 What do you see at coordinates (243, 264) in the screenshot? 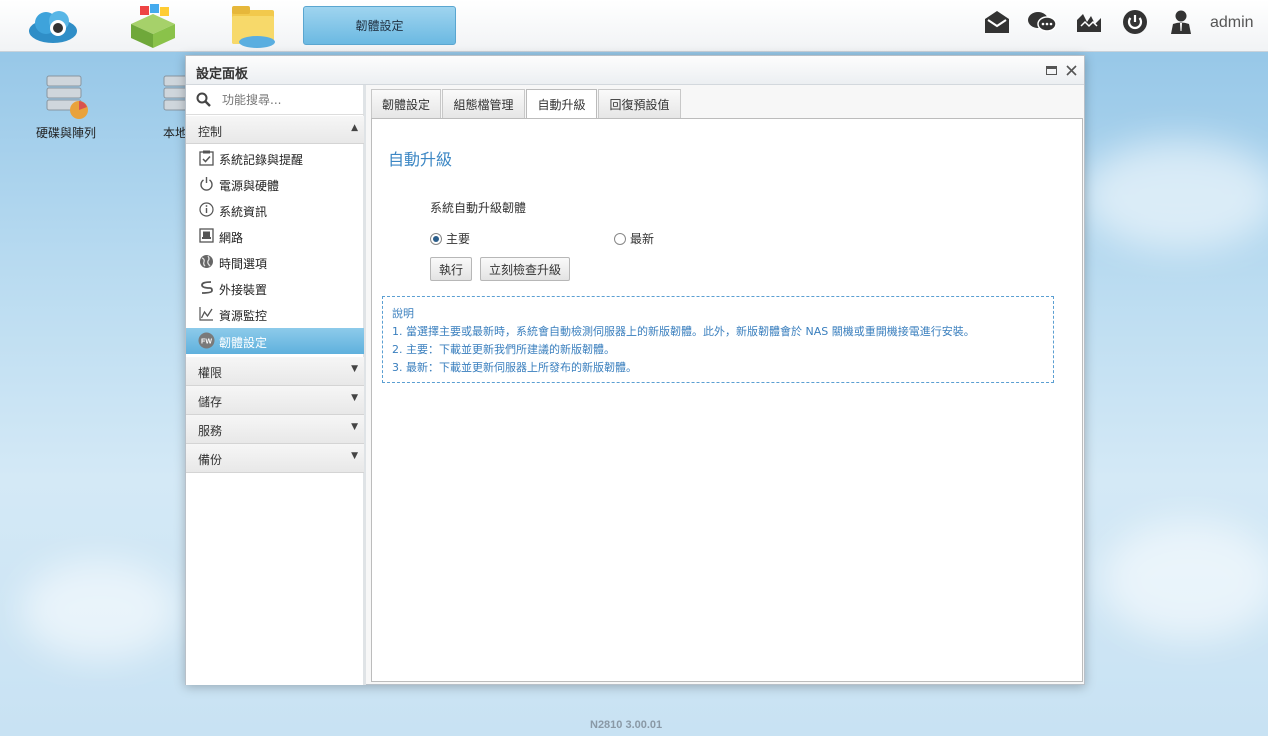
I see `sidebar-item-label: 時間選項` at bounding box center [243, 264].